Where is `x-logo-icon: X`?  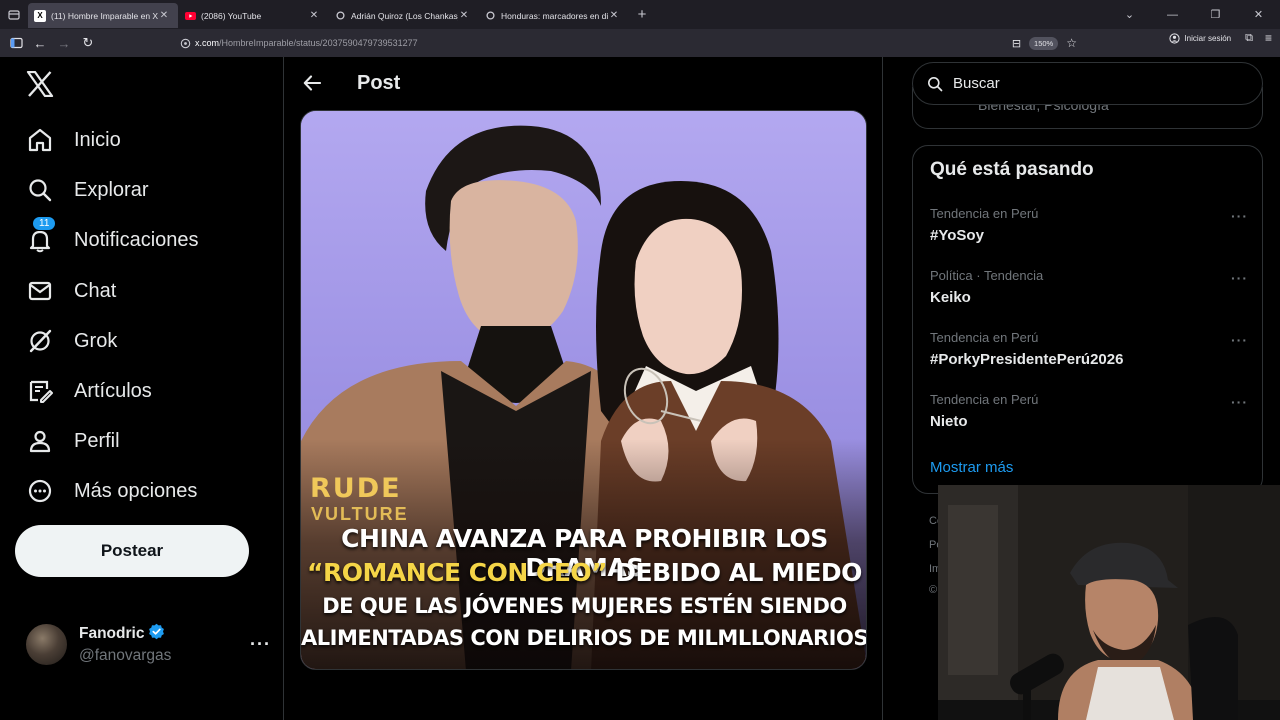 x-logo-icon: X is located at coordinates (40, 15).